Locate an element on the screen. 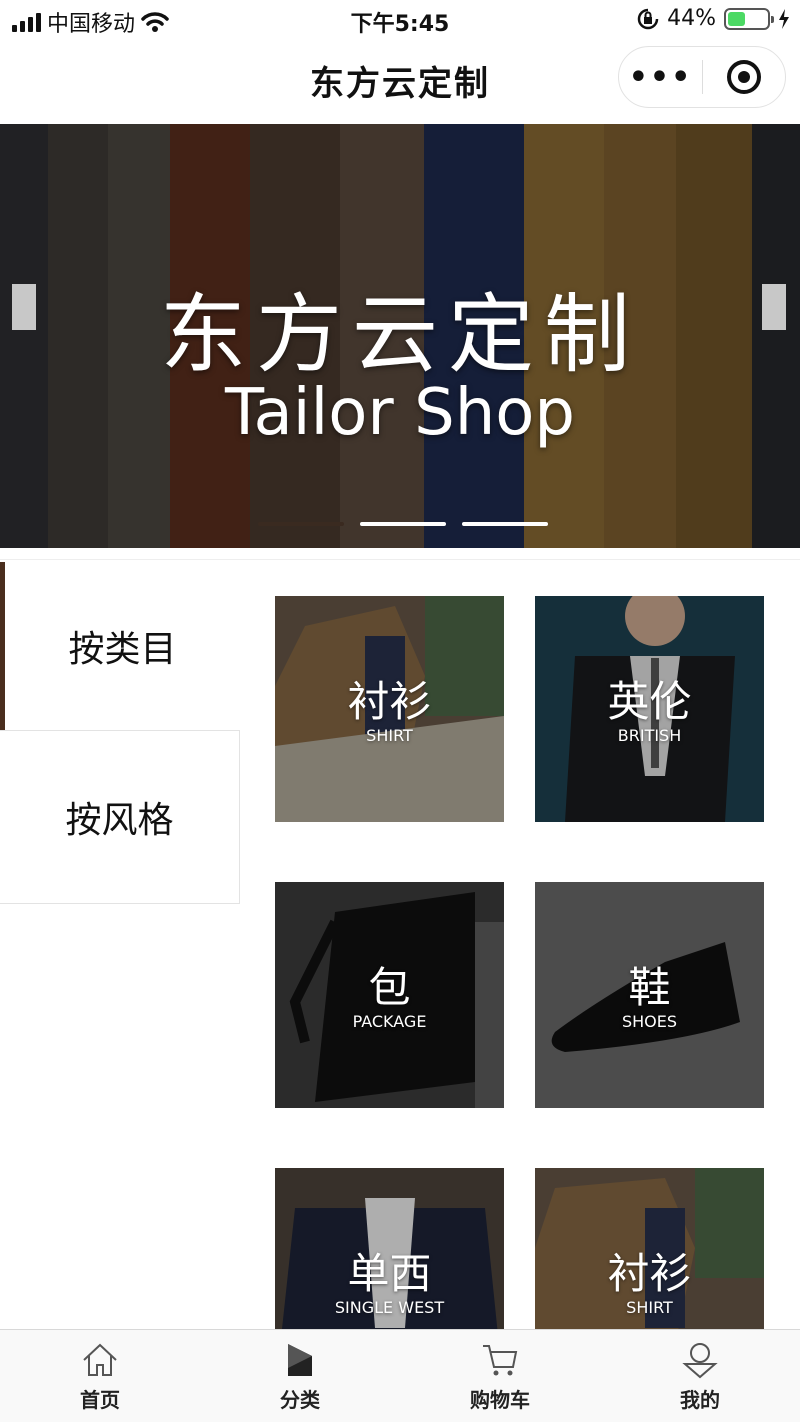 This screenshot has height=1422, width=800. carousel-indicators is located at coordinates (403, 524).